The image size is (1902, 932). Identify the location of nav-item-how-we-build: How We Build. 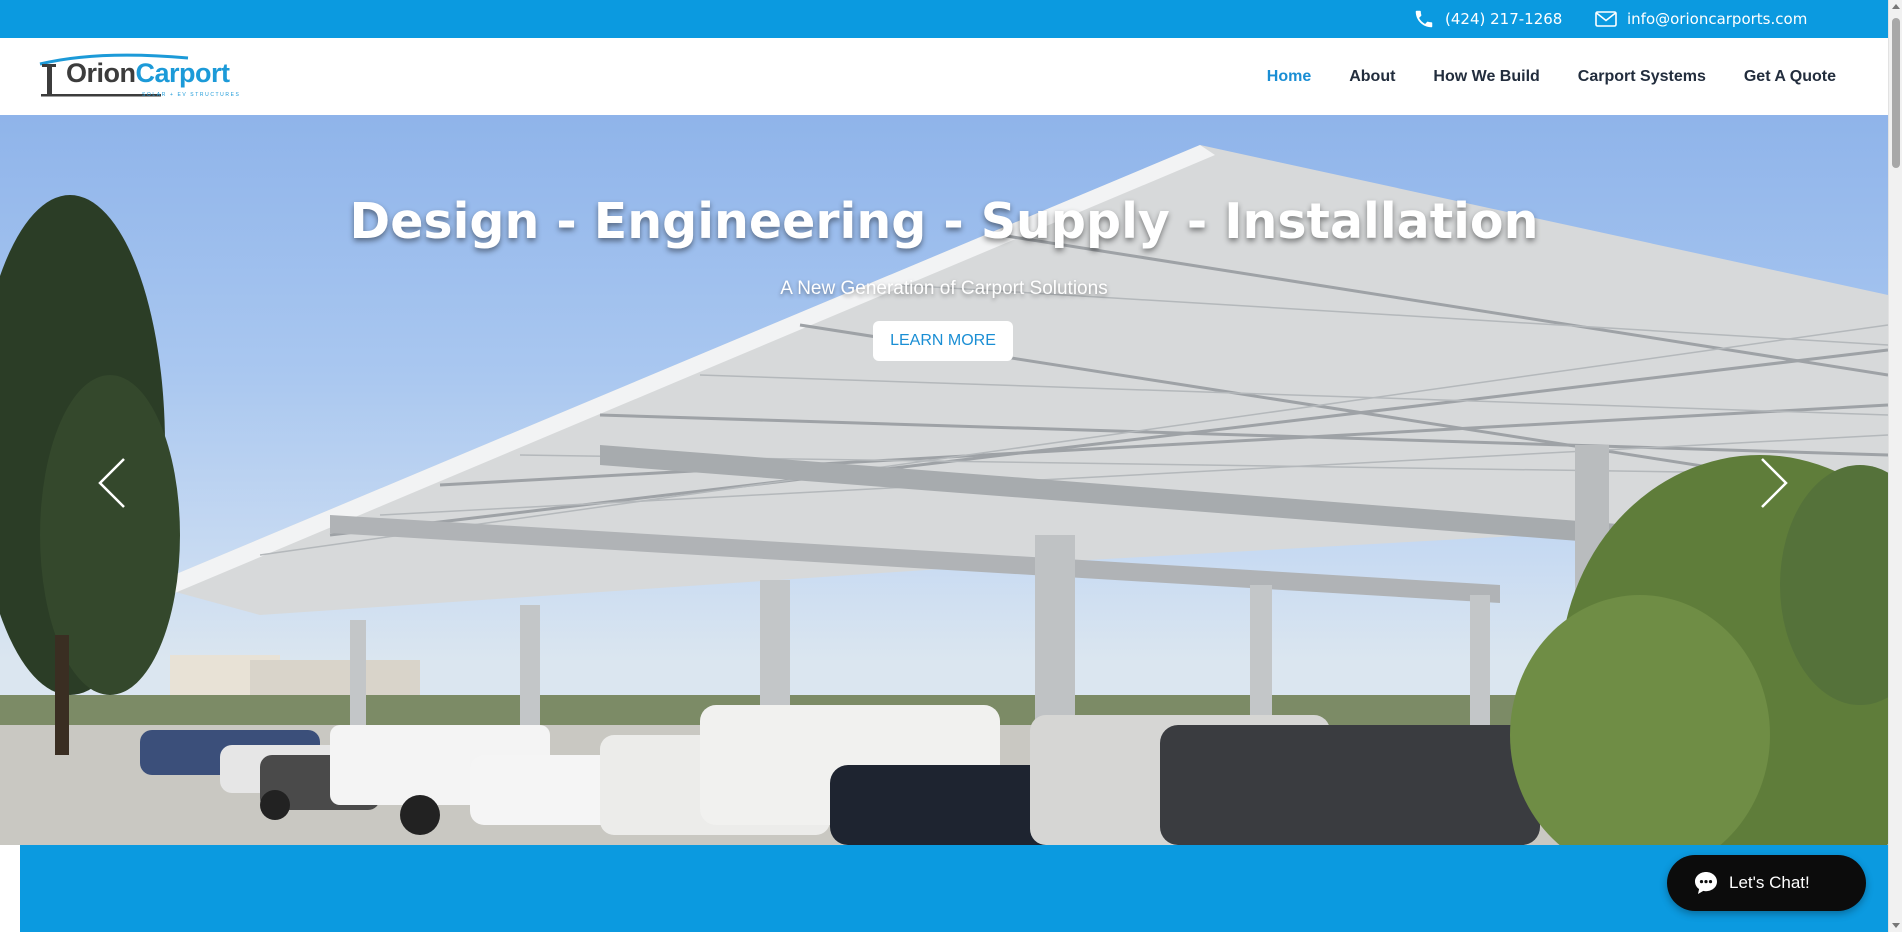
(1486, 77).